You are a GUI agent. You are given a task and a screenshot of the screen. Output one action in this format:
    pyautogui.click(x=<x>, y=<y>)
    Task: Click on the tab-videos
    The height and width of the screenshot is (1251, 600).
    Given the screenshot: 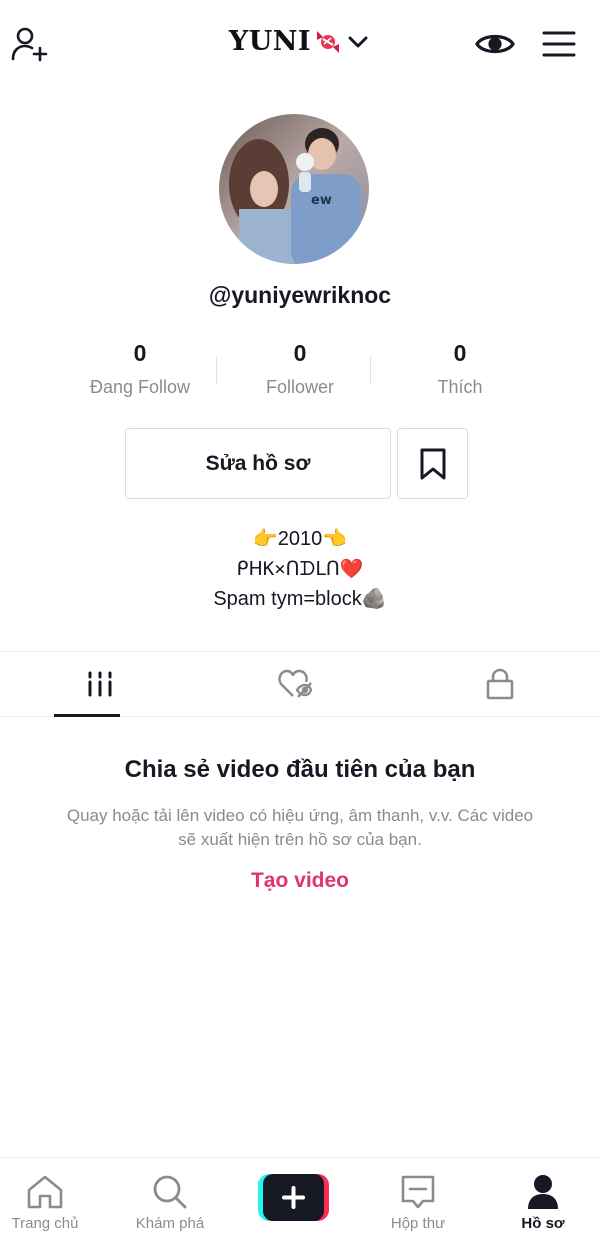 What is the action you would take?
    pyautogui.click(x=100, y=684)
    